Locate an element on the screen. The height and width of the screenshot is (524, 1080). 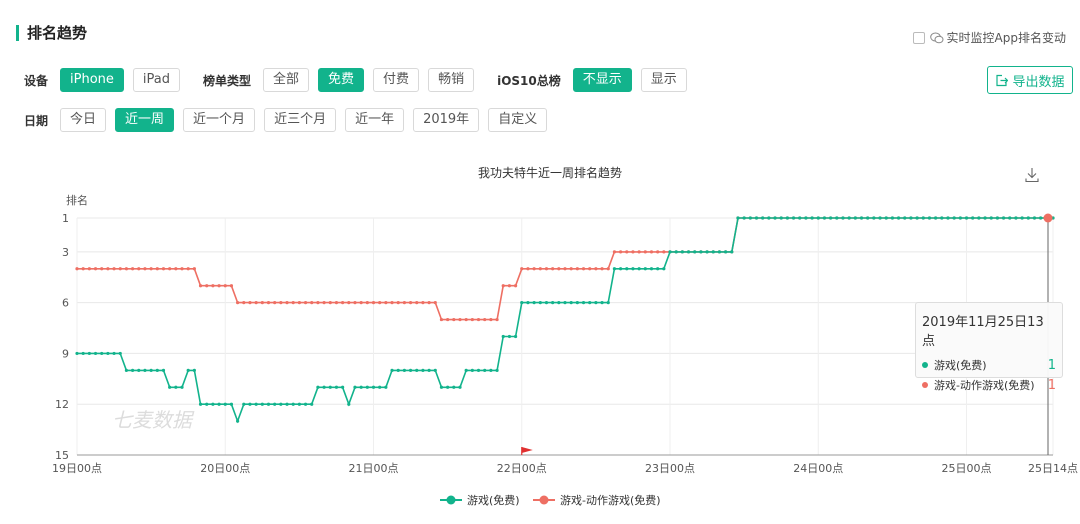
flag-icon is located at coordinates (527, 450).